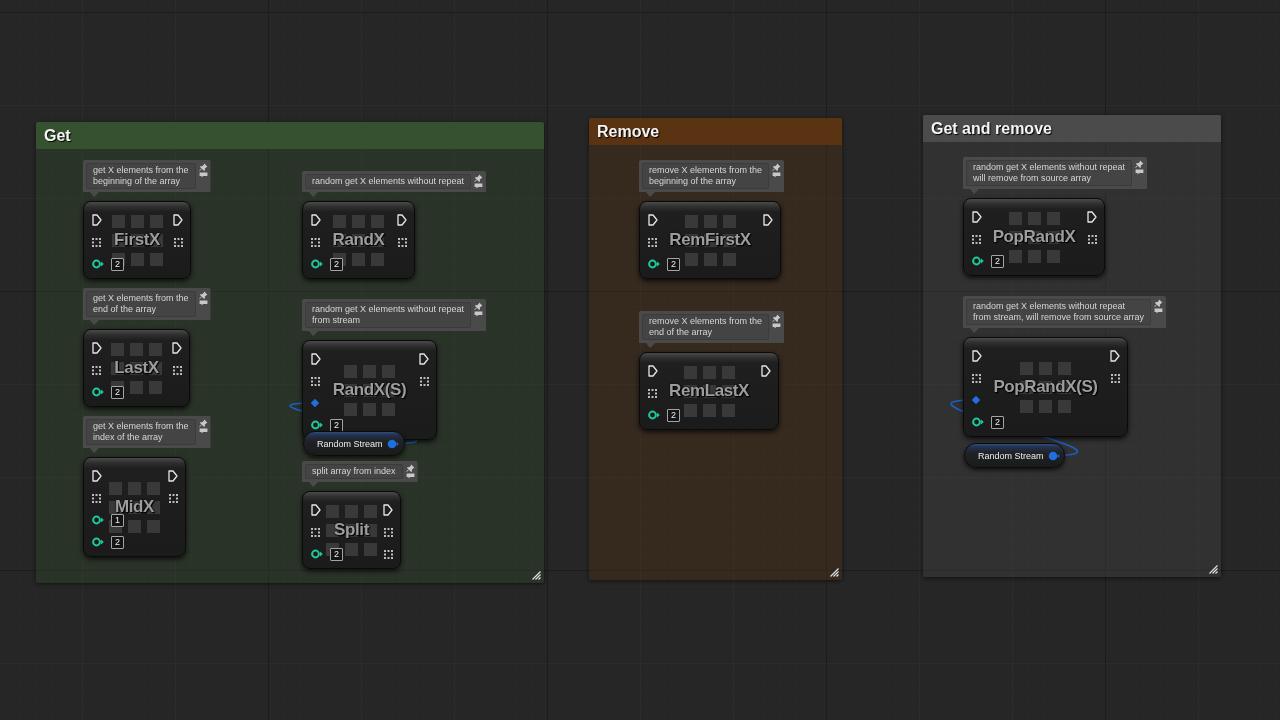 The height and width of the screenshot is (720, 1280). Describe the element at coordinates (1059, 312) in the screenshot. I see `comment-text: random get X elements without repeat from stream, will remove from source array` at that location.